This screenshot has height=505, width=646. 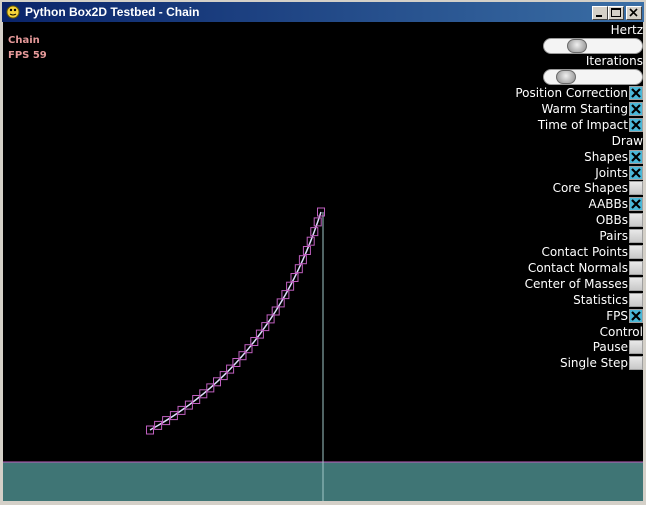 I want to click on option-statistics: Statistics, so click(x=608, y=300).